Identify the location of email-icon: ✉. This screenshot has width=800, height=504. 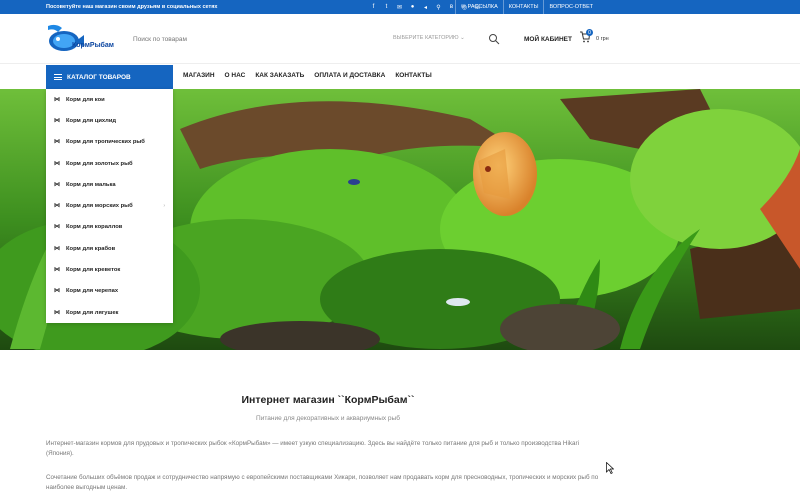
(399, 7).